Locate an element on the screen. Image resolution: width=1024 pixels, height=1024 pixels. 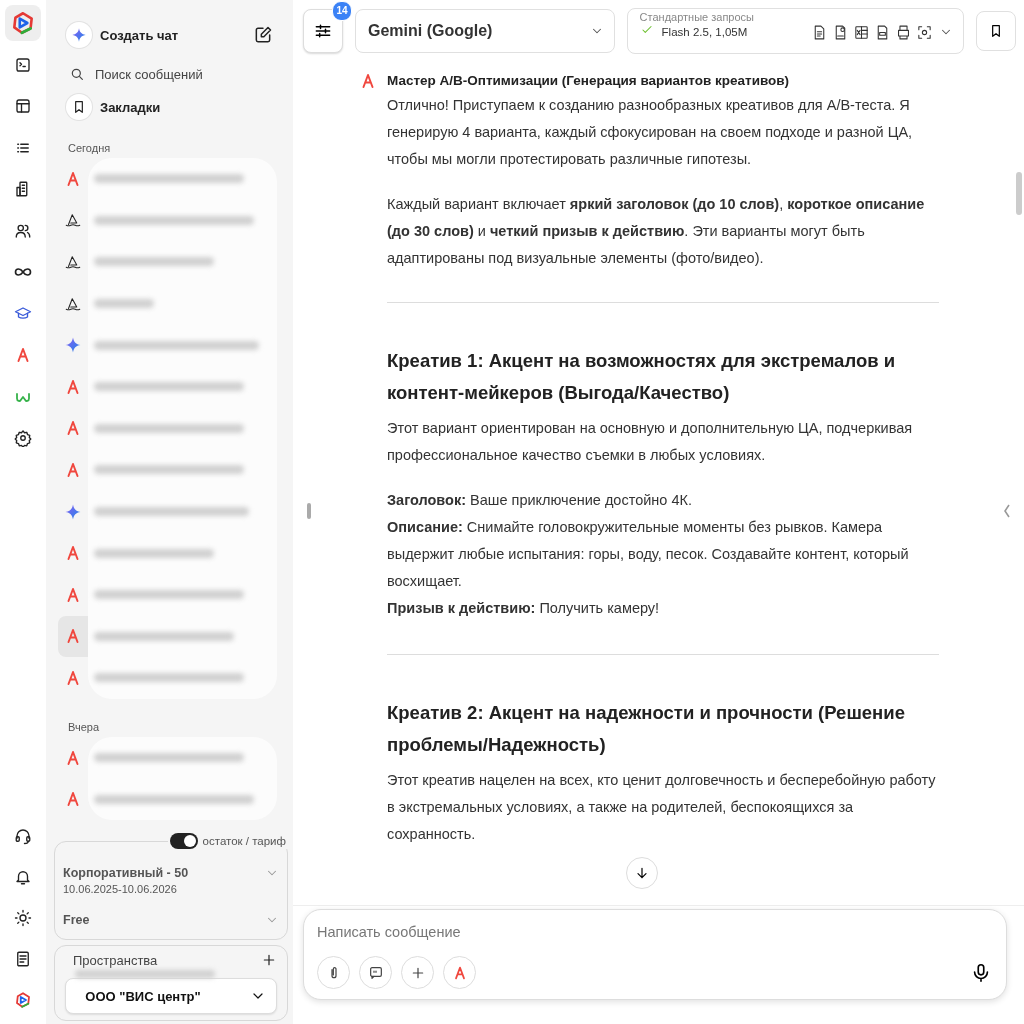
settings-icon is located at coordinates (23, 438).